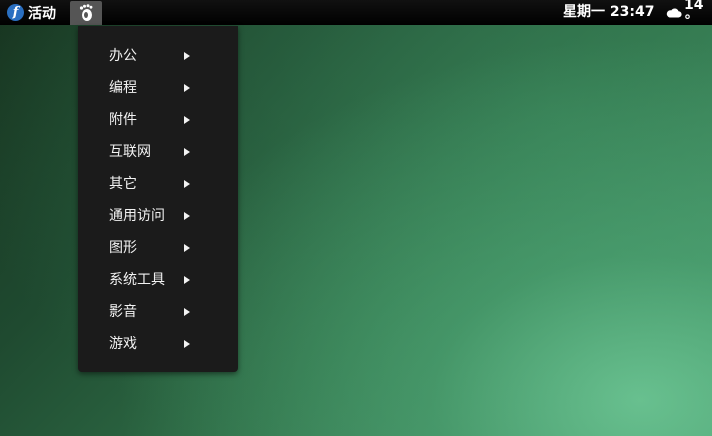 Image resolution: width=712 pixels, height=436 pixels. Describe the element at coordinates (137, 280) in the screenshot. I see `menu-item-label: 系统工具` at that location.